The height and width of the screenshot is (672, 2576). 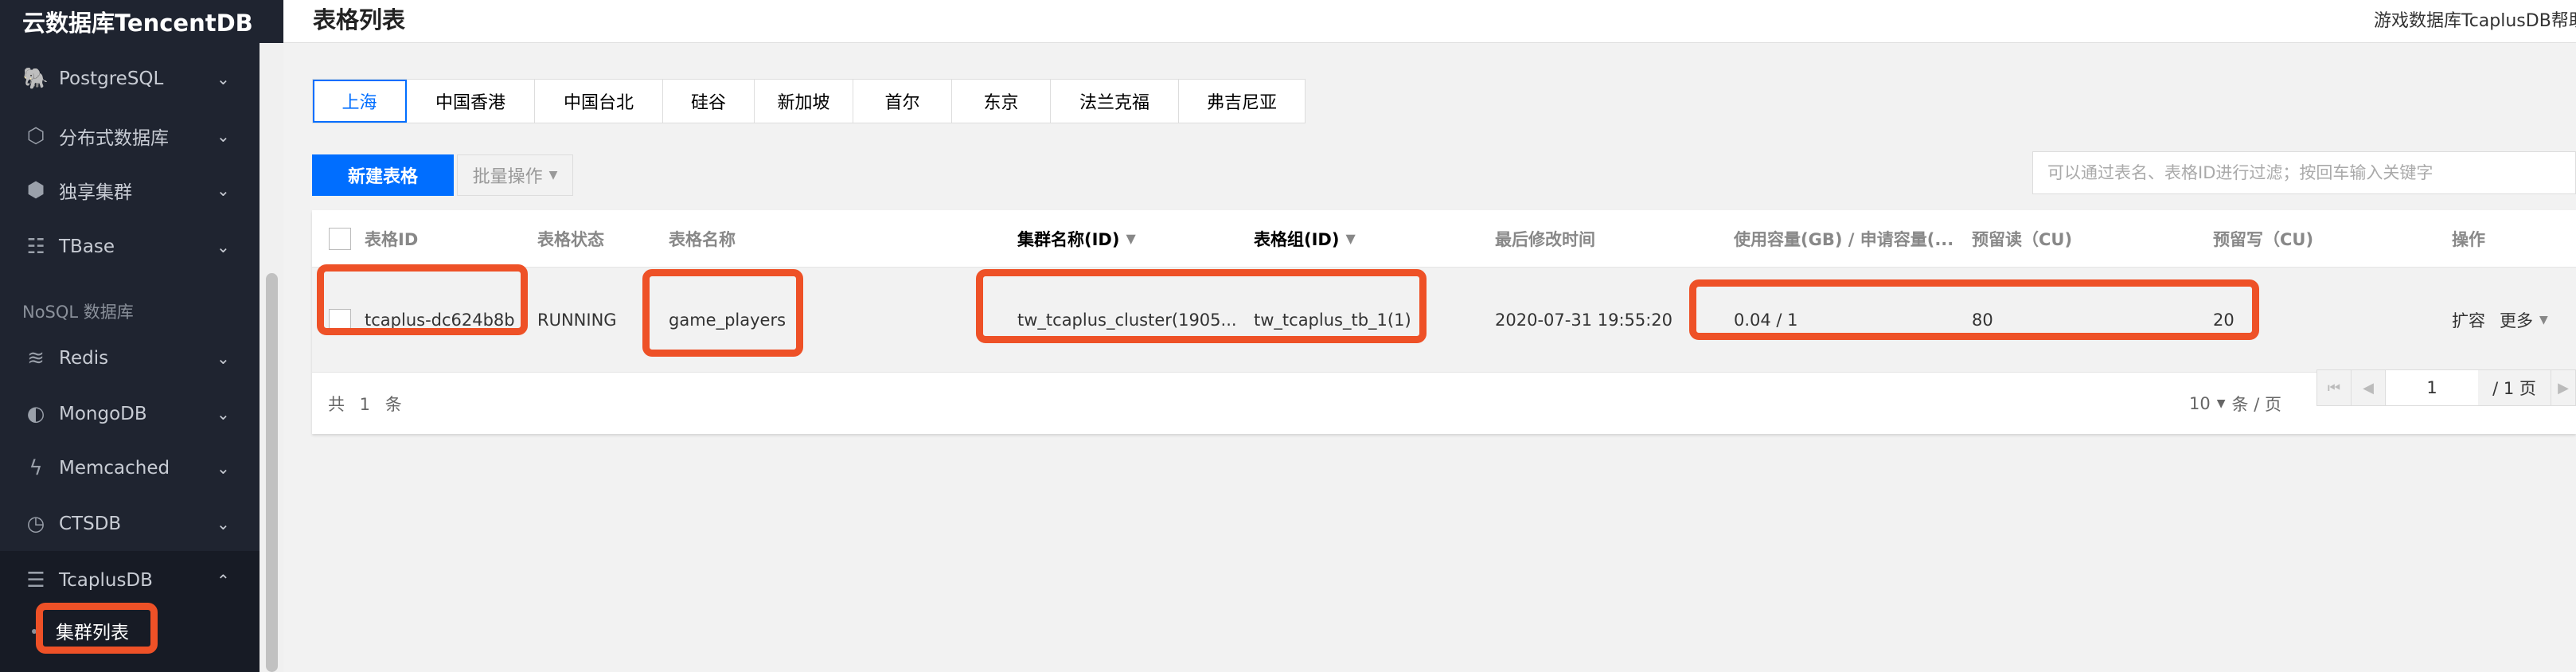 What do you see at coordinates (2263, 239) in the screenshot?
I see `column-header-write-cu: 预留写（CU)` at bounding box center [2263, 239].